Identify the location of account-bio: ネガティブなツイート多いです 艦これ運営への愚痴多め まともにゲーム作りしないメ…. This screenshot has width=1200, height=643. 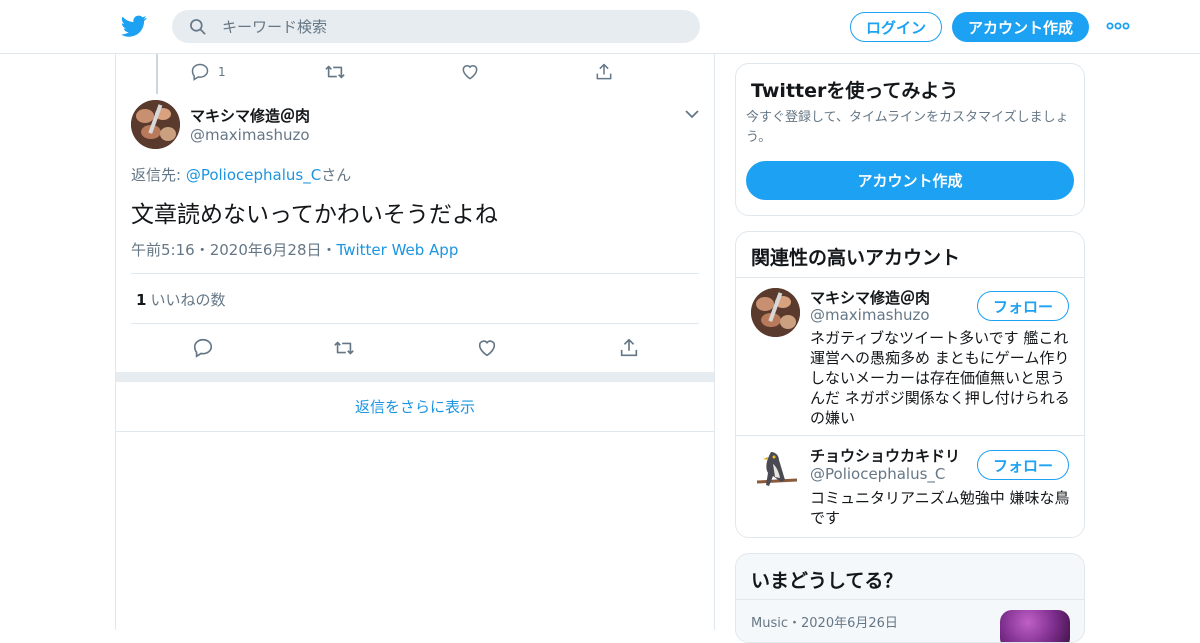
(940, 378).